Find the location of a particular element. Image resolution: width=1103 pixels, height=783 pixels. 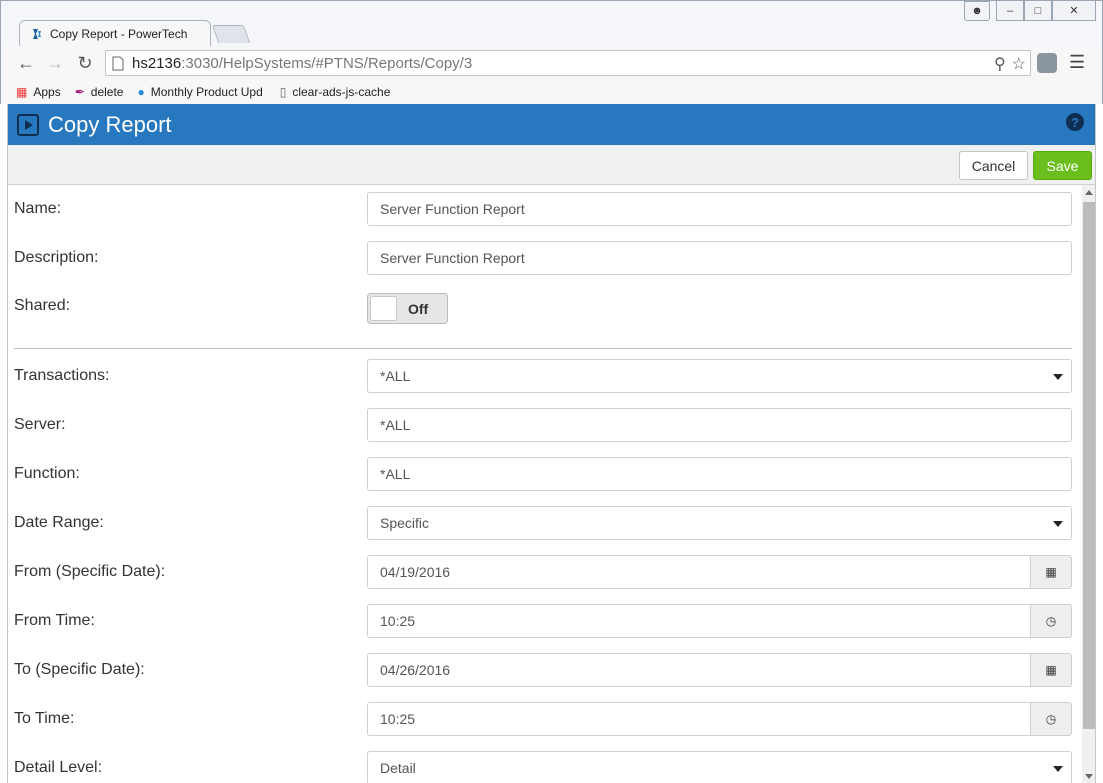

user-profile-icon: ☻ is located at coordinates (977, 11).